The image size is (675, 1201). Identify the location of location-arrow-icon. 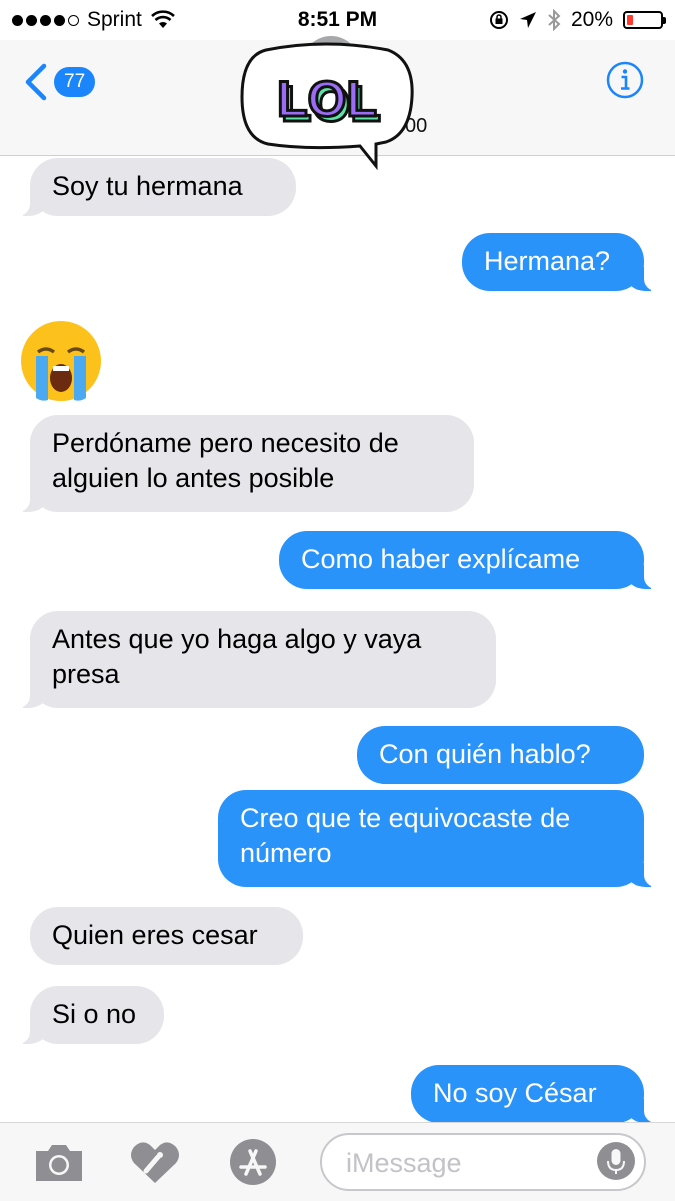
(527, 20).